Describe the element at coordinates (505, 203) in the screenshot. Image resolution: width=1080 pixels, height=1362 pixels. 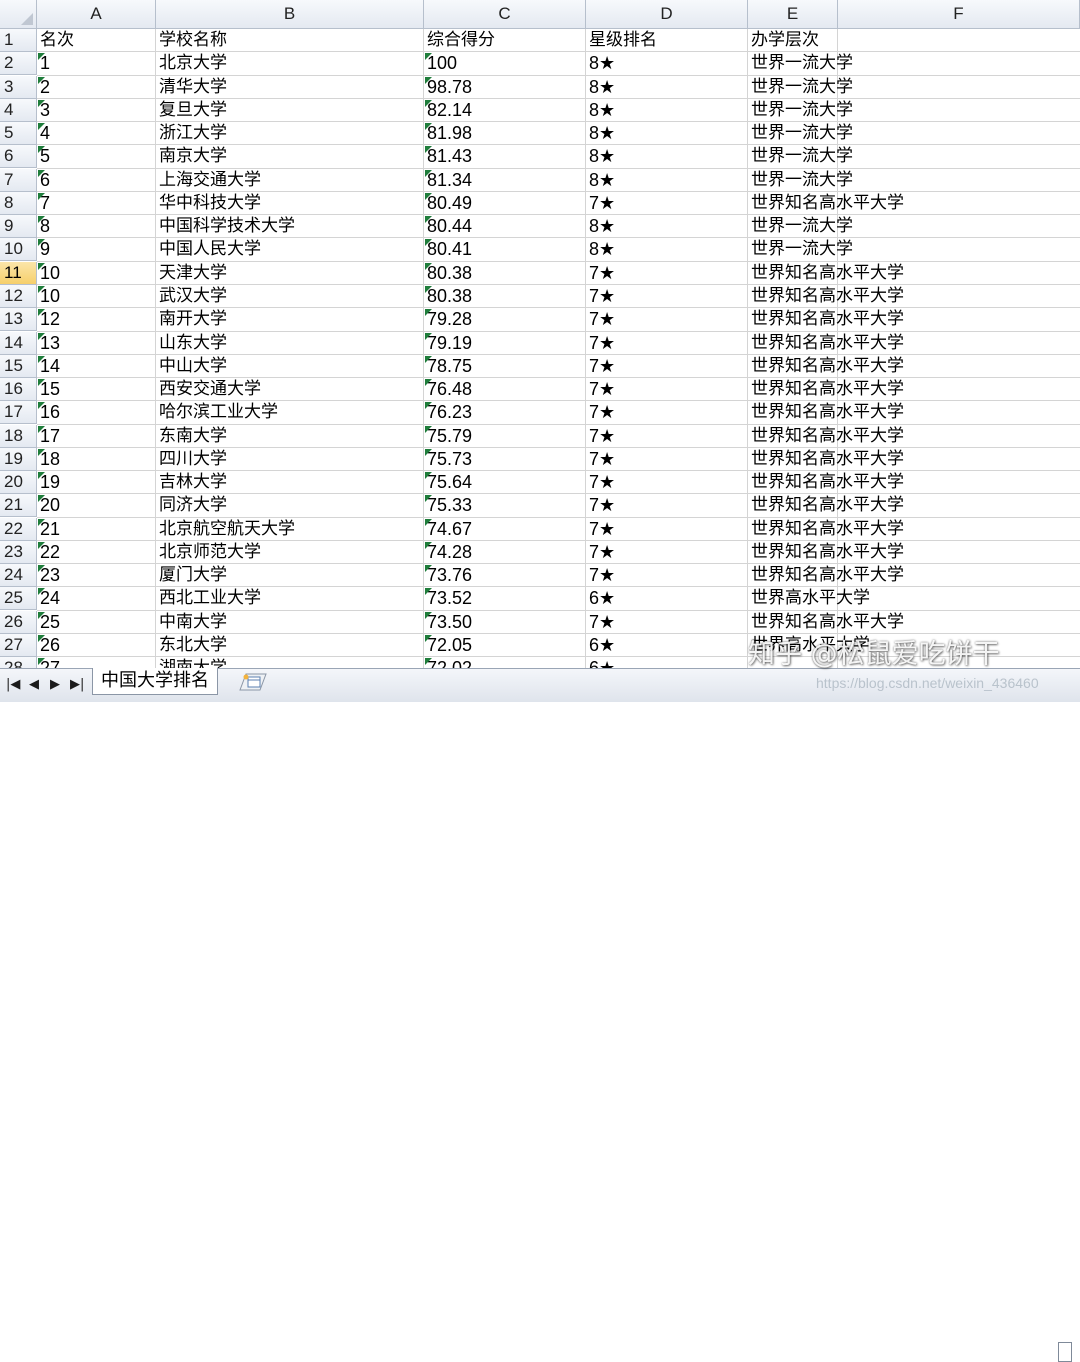
I see `cell-score: 80.49` at that location.